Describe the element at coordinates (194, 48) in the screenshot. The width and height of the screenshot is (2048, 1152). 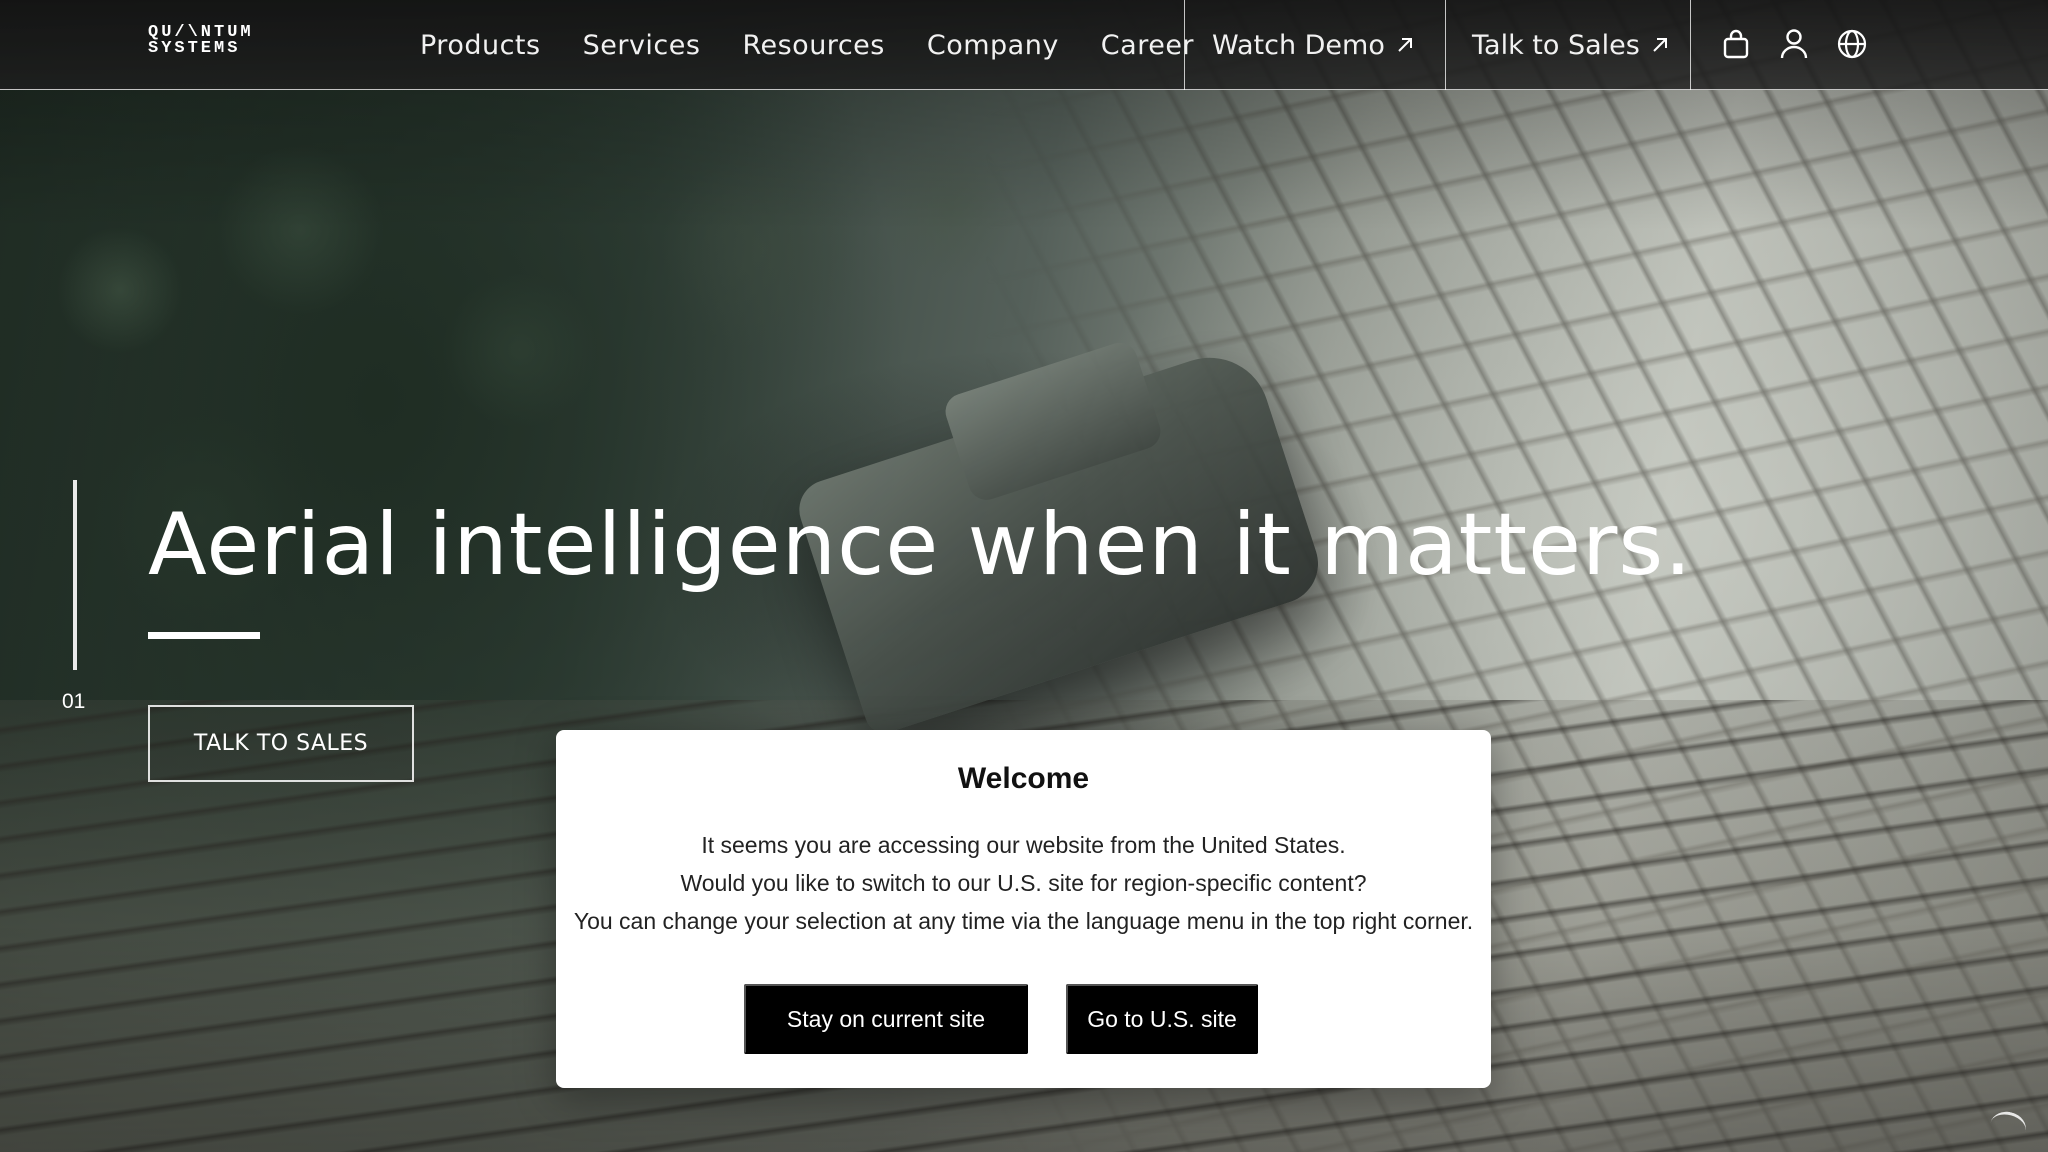
I see `logo-line-2: SYSTEMS` at that location.